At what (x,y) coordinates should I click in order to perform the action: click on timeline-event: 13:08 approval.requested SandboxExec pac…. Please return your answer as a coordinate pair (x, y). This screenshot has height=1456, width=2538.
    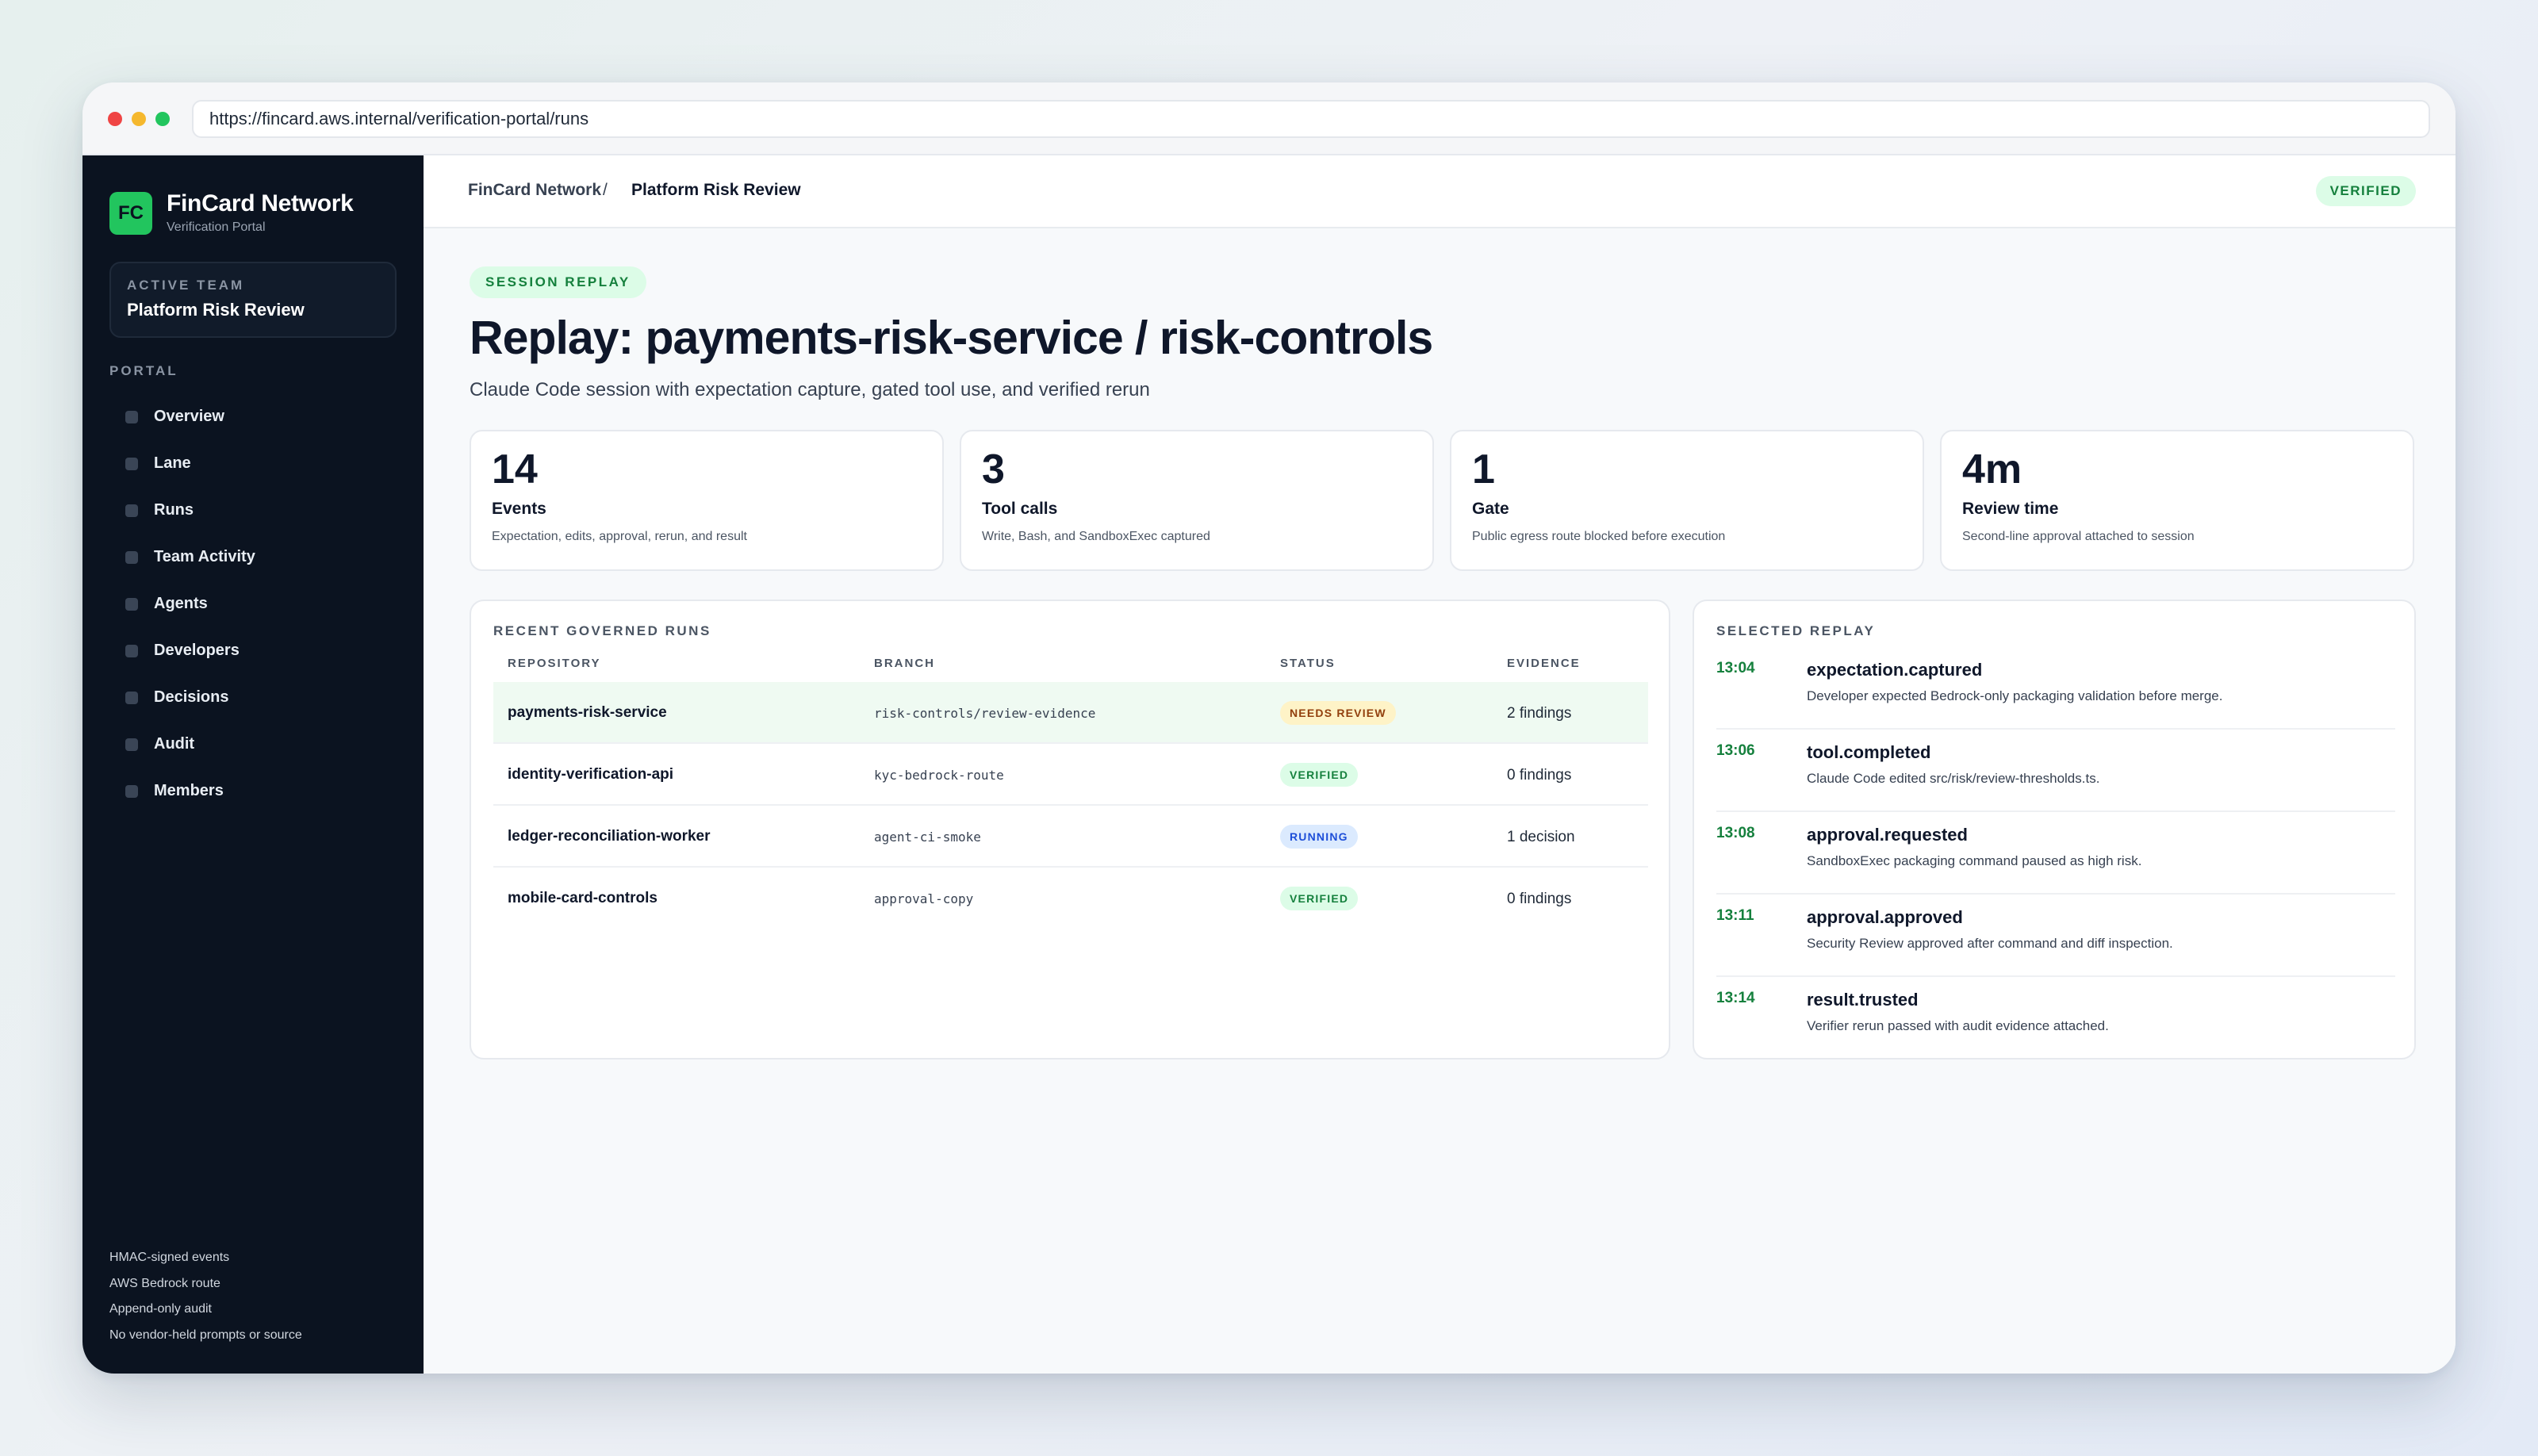
    Looking at the image, I should click on (2055, 853).